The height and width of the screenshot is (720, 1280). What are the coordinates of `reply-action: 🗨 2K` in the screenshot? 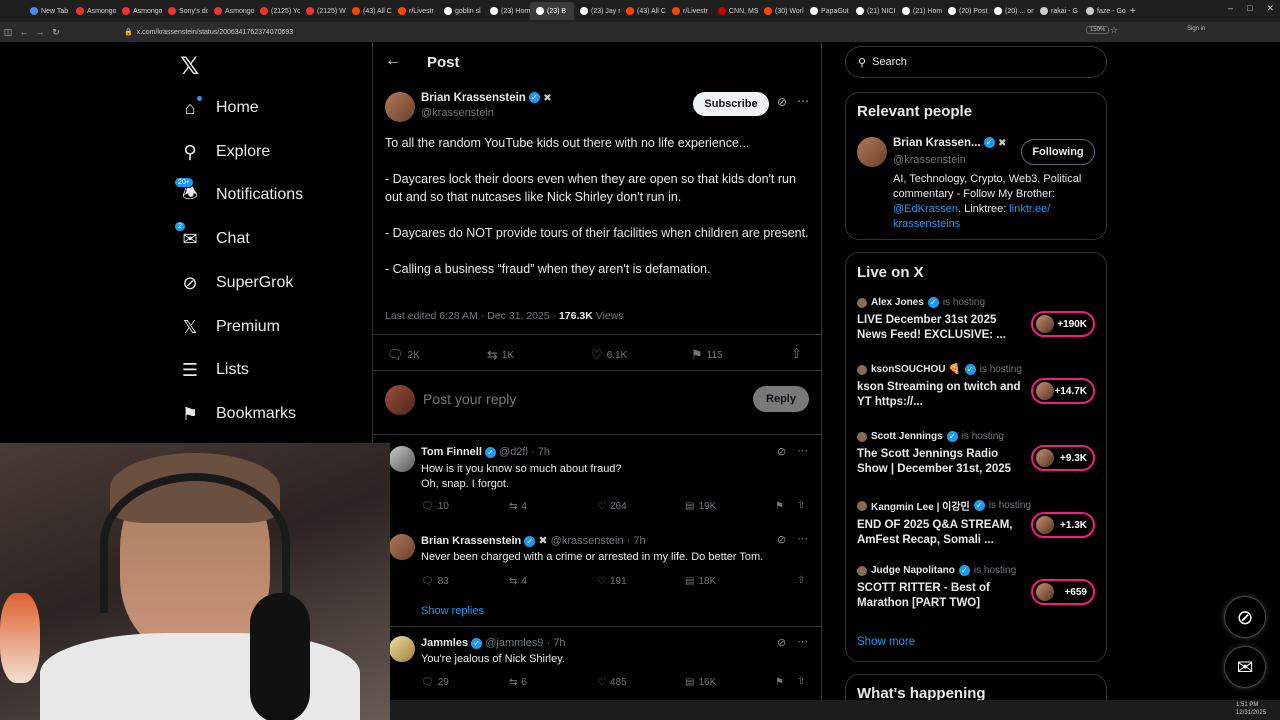 It's located at (403, 355).